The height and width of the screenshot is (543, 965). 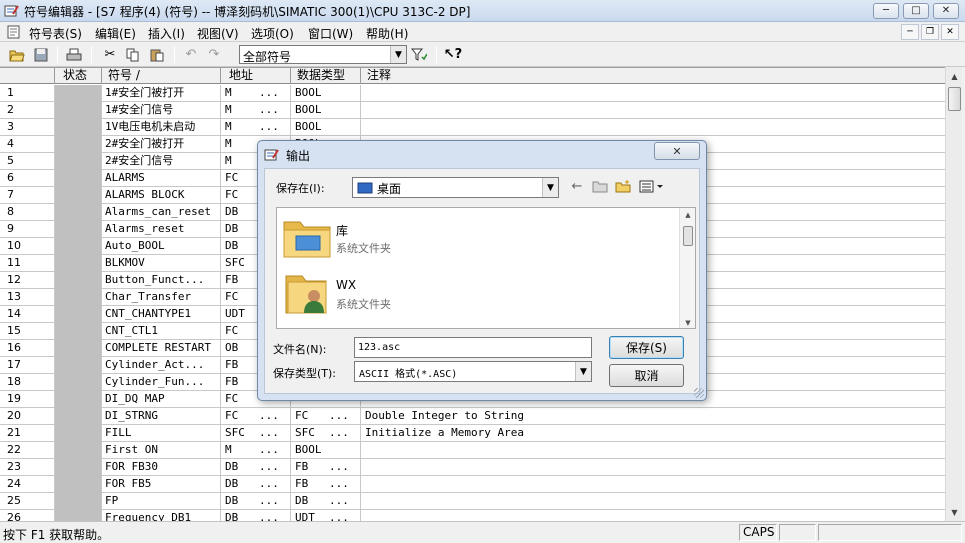 What do you see at coordinates (157, 54) in the screenshot?
I see `paste-icon` at bounding box center [157, 54].